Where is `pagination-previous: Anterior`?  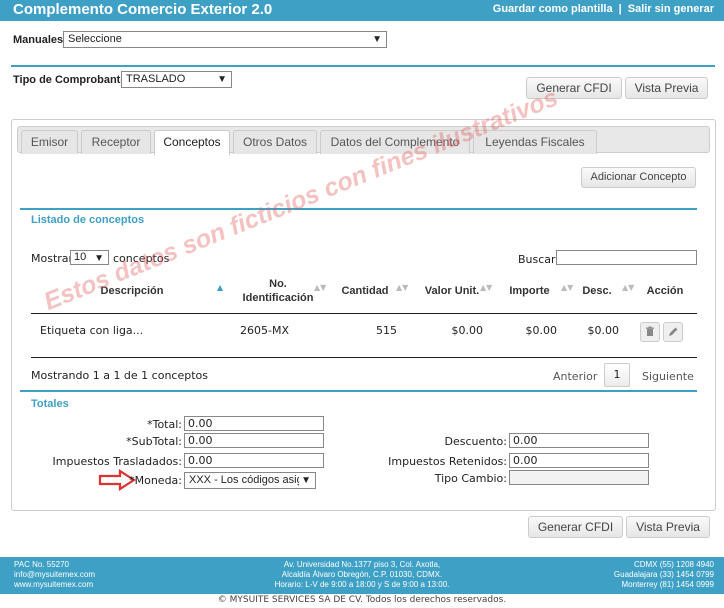 pagination-previous: Anterior is located at coordinates (575, 376).